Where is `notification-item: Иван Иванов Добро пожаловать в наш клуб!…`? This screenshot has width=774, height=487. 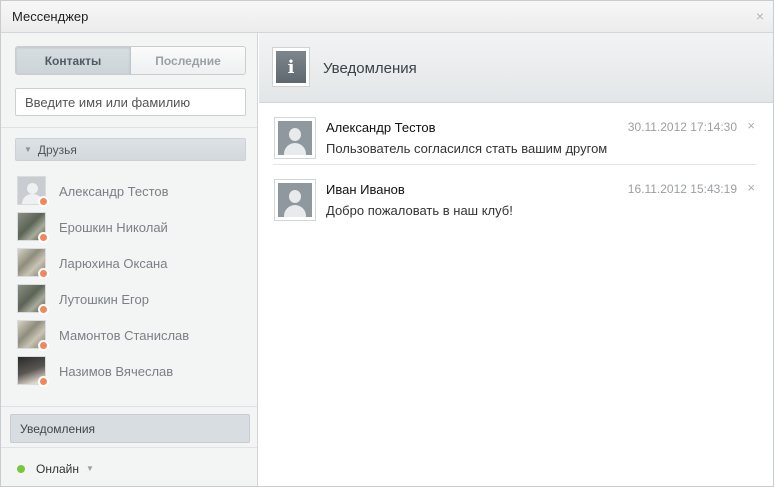 notification-item: Иван Иванов Добро пожаловать в наш клуб!… is located at coordinates (515, 210).